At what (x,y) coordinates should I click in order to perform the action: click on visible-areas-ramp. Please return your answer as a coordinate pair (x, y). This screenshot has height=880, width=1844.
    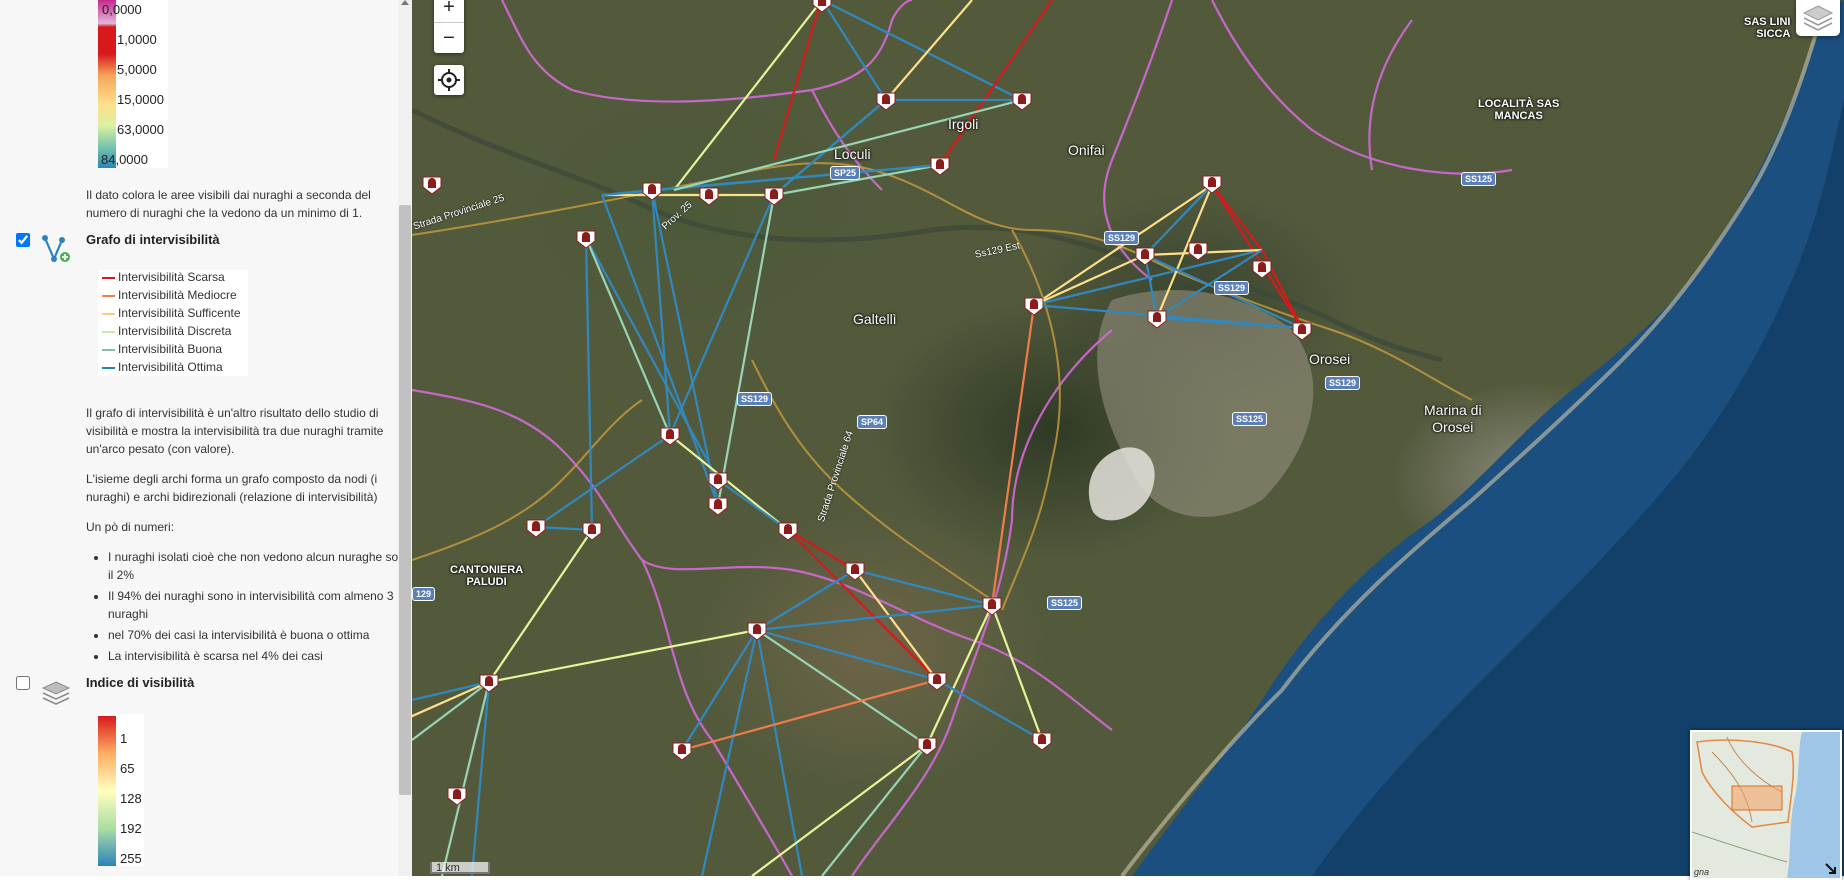
    Looking at the image, I should click on (107, 84).